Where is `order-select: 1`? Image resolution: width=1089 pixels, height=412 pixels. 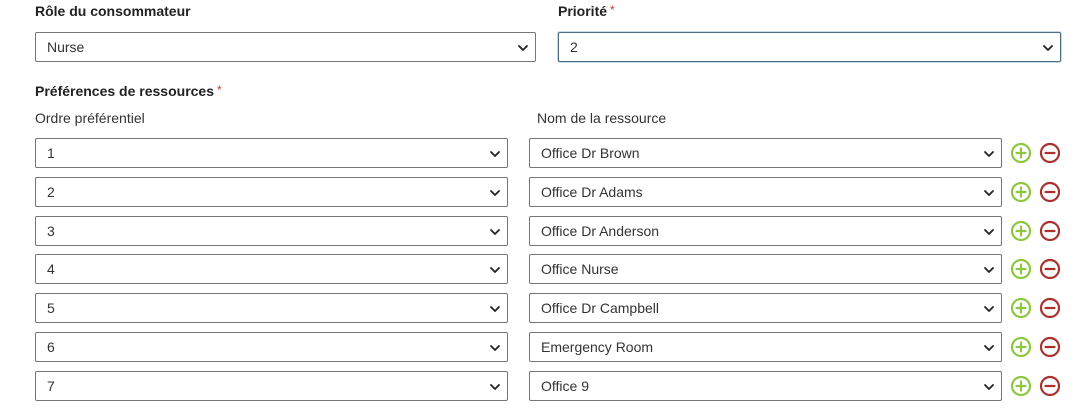
order-select: 1 is located at coordinates (271, 153).